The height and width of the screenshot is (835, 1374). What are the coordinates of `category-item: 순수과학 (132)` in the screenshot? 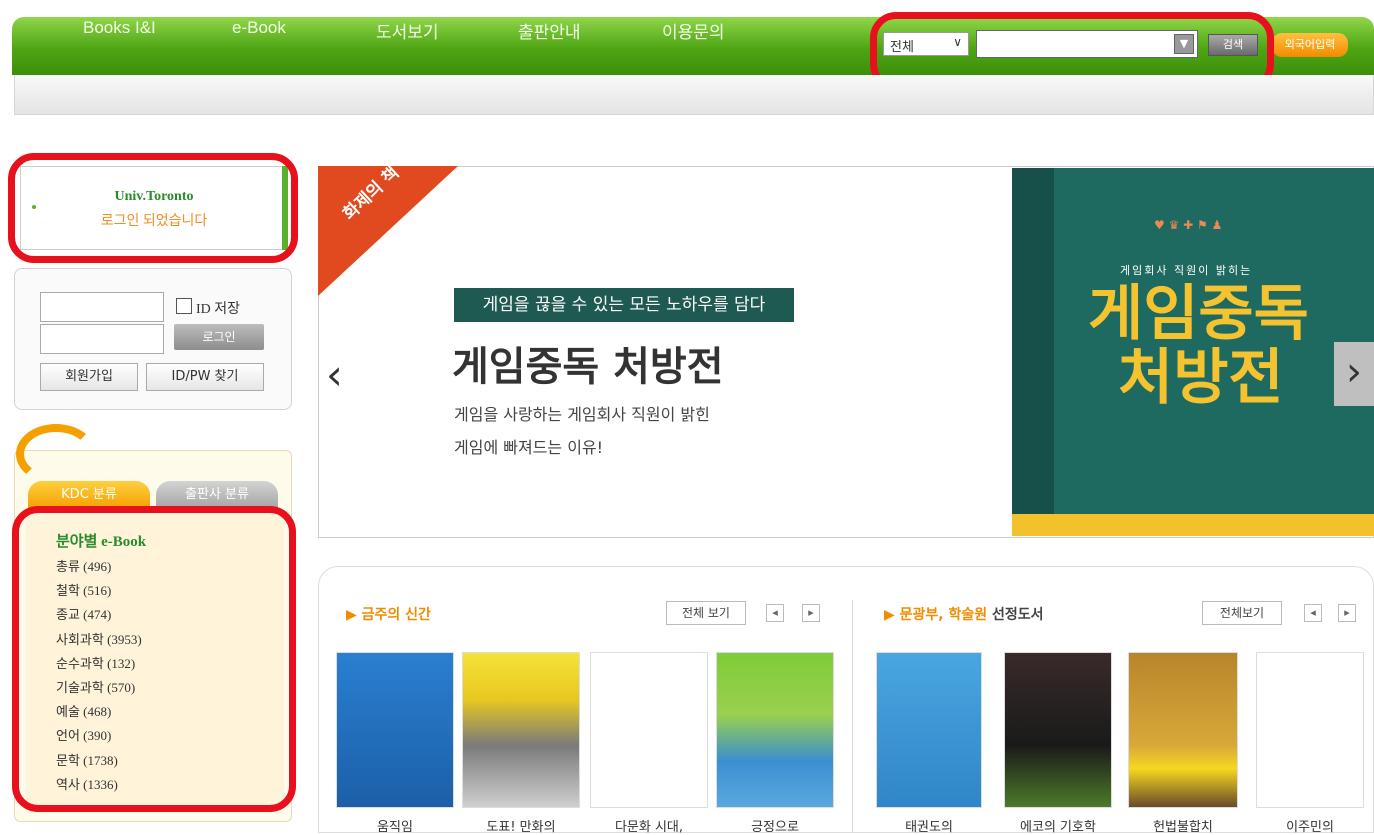 It's located at (170, 665).